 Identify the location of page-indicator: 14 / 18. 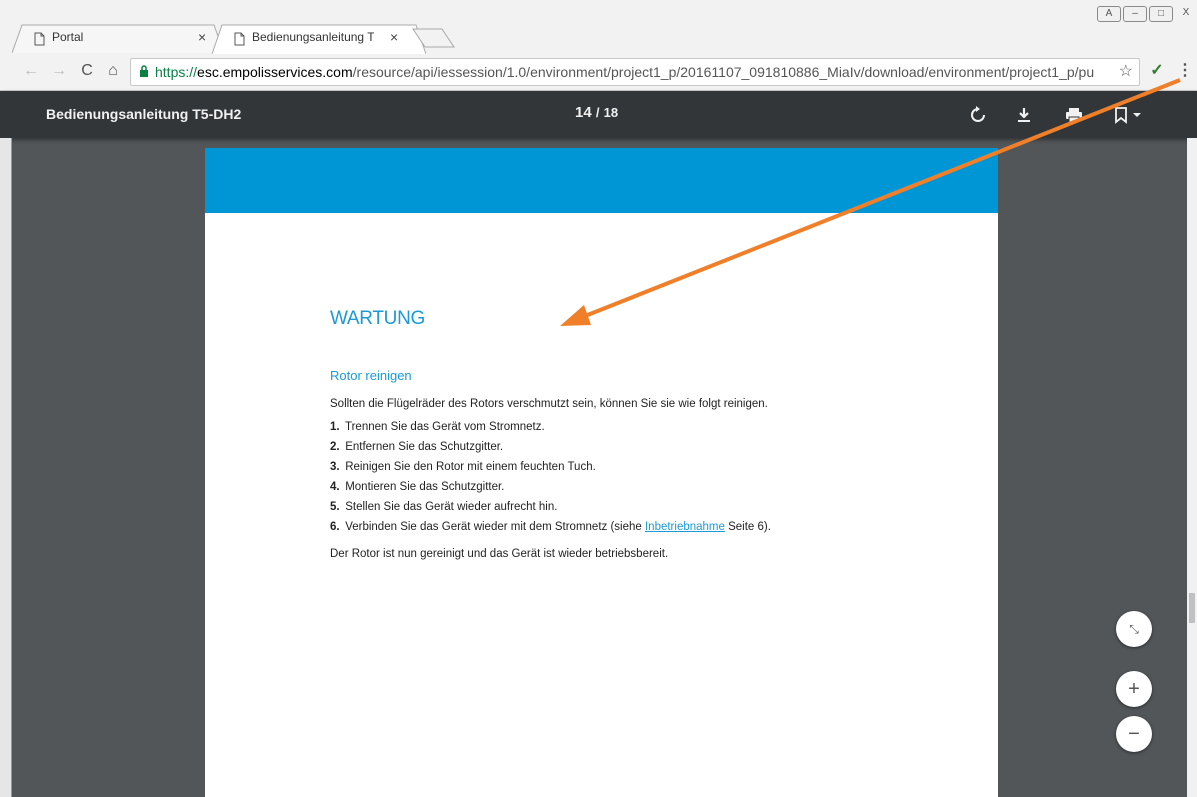
(596, 112).